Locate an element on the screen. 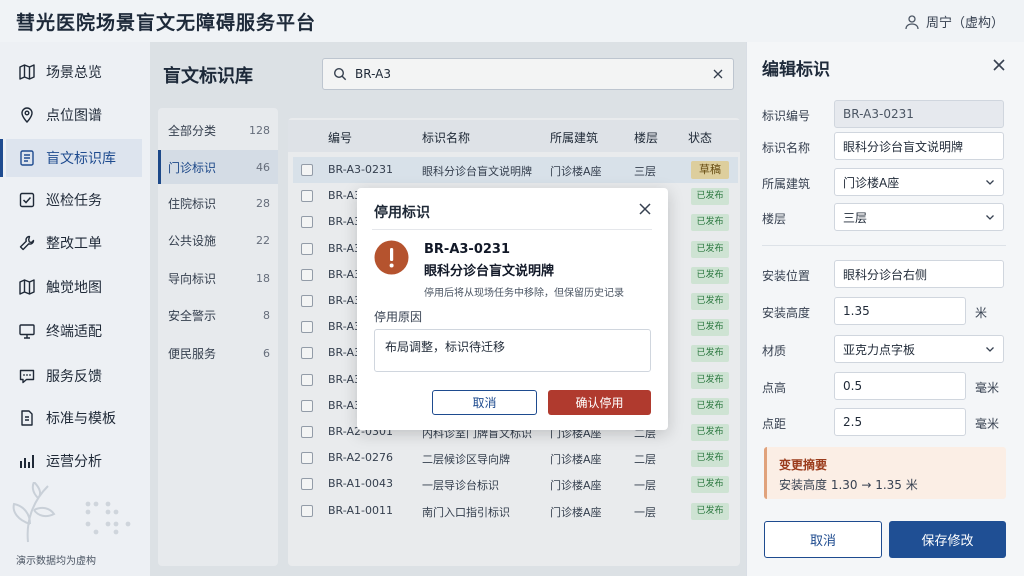  dot-spacing-unit: 毫米 is located at coordinates (987, 424).